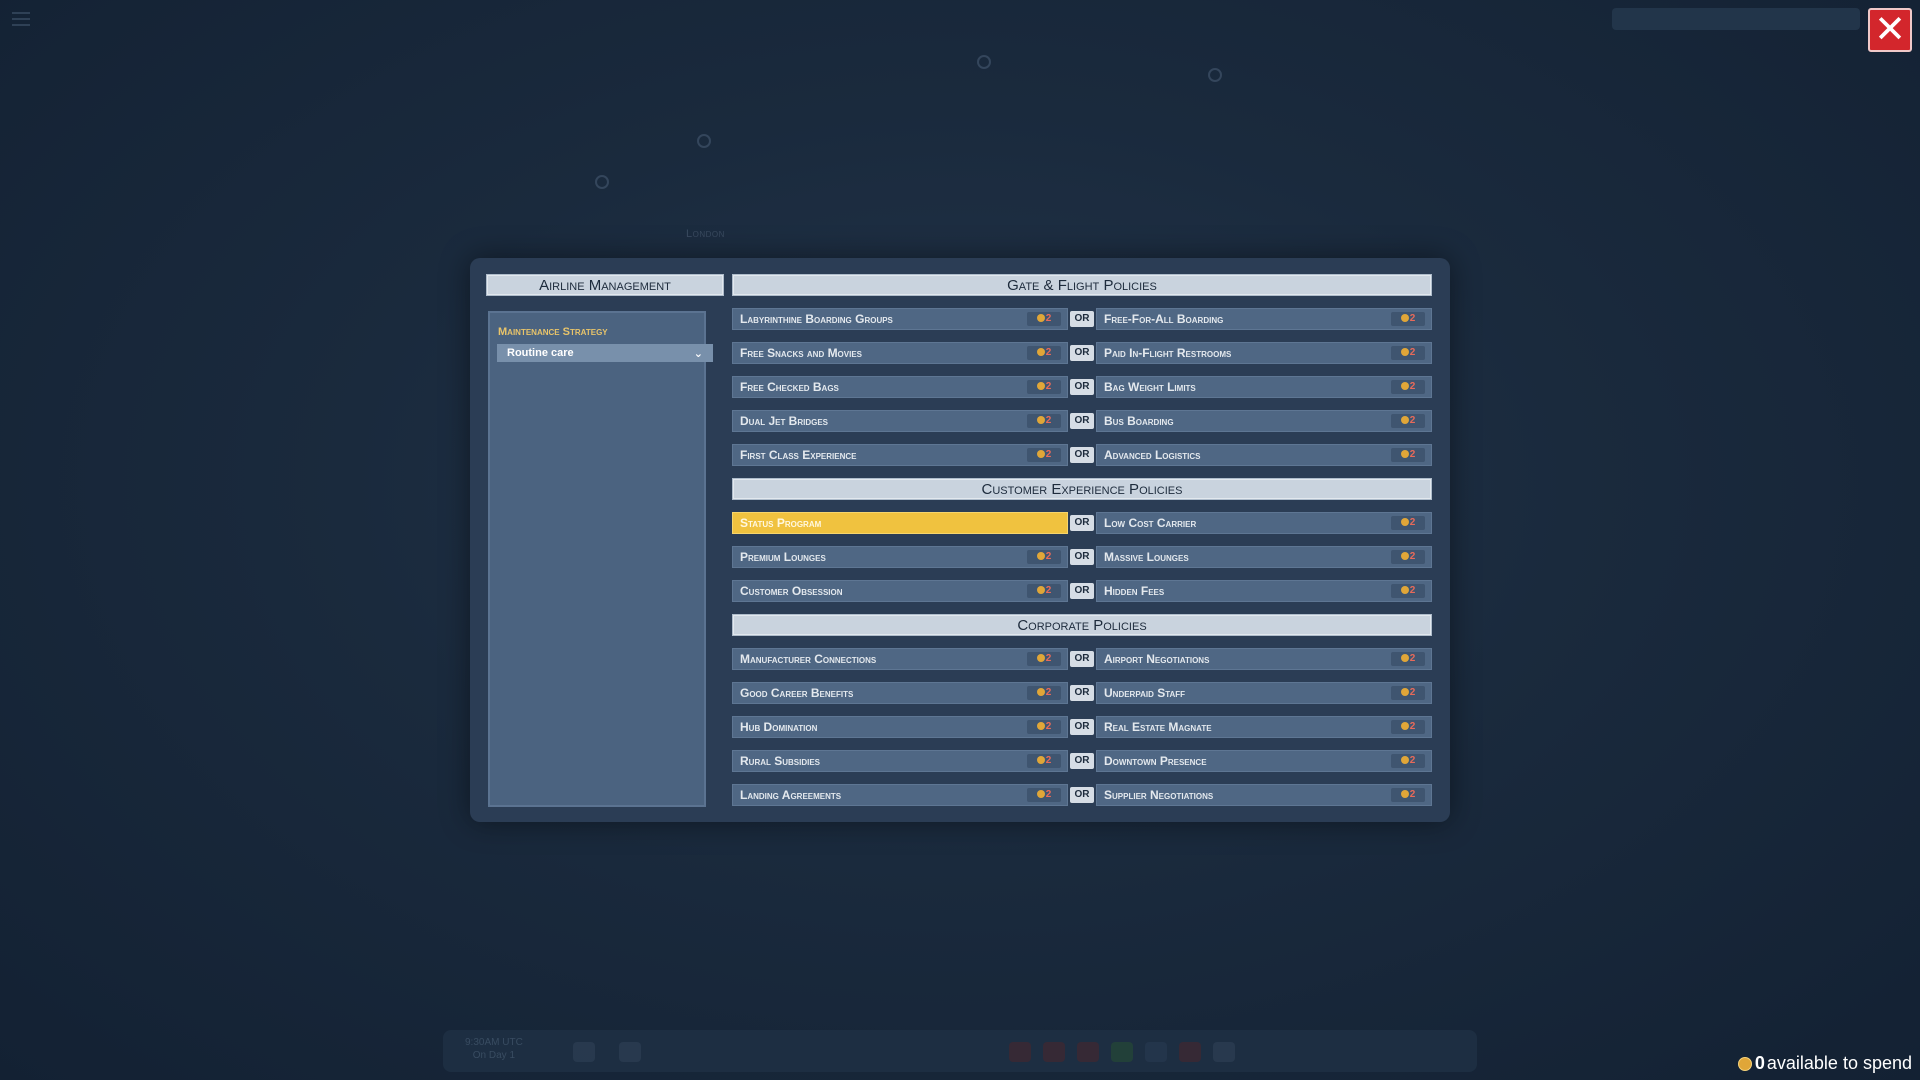 This screenshot has width=1920, height=1080. Describe the element at coordinates (1158, 727) in the screenshot. I see `policy-name: Real Estate Magnate` at that location.